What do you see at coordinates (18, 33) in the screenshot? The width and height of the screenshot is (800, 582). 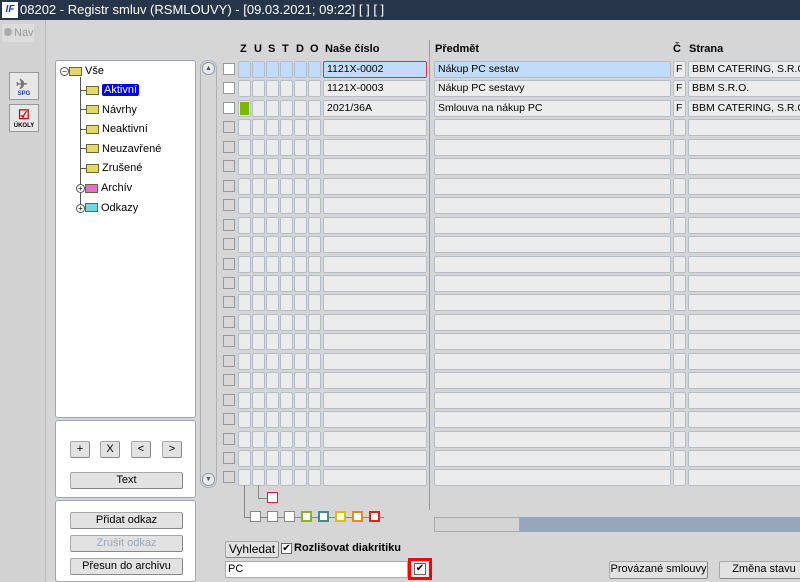 I see `nav-toggle: Nav` at bounding box center [18, 33].